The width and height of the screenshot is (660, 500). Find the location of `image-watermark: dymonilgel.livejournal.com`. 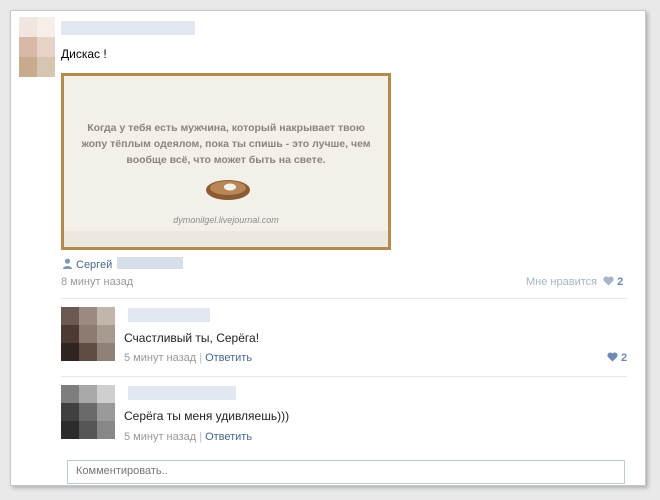

image-watermark: dymonilgel.livejournal.com is located at coordinates (226, 220).